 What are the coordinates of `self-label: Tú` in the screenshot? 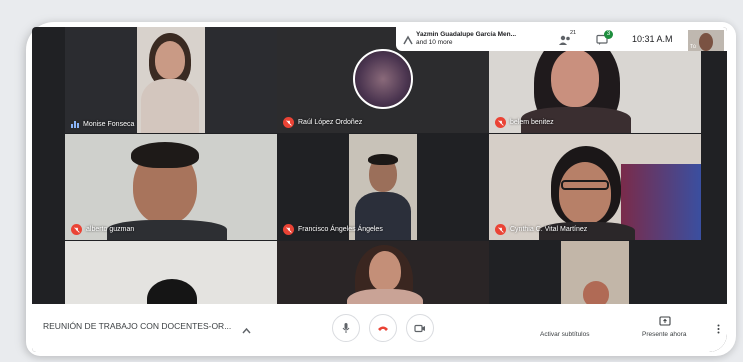 It's located at (693, 47).